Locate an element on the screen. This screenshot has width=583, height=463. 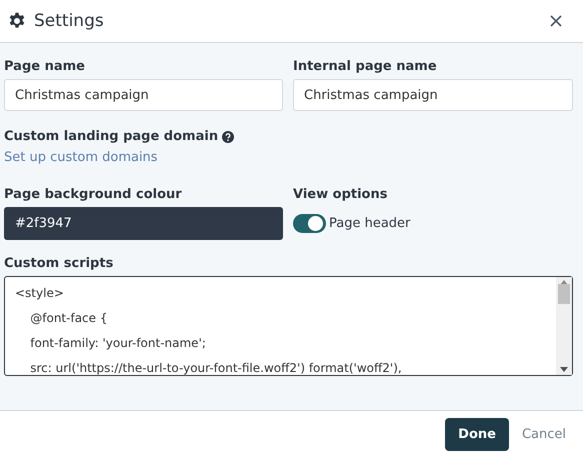
close-button is located at coordinates (556, 21).